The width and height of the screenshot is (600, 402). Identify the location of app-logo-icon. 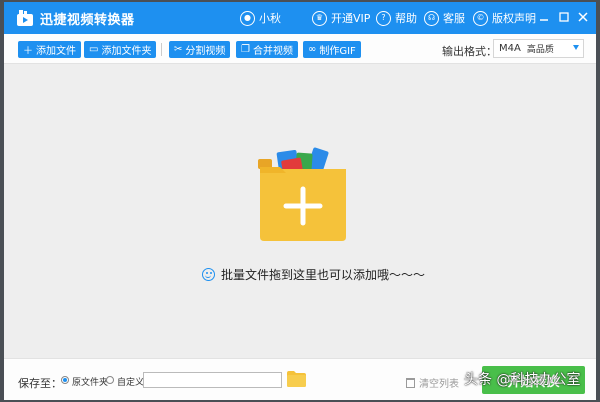
(25, 18).